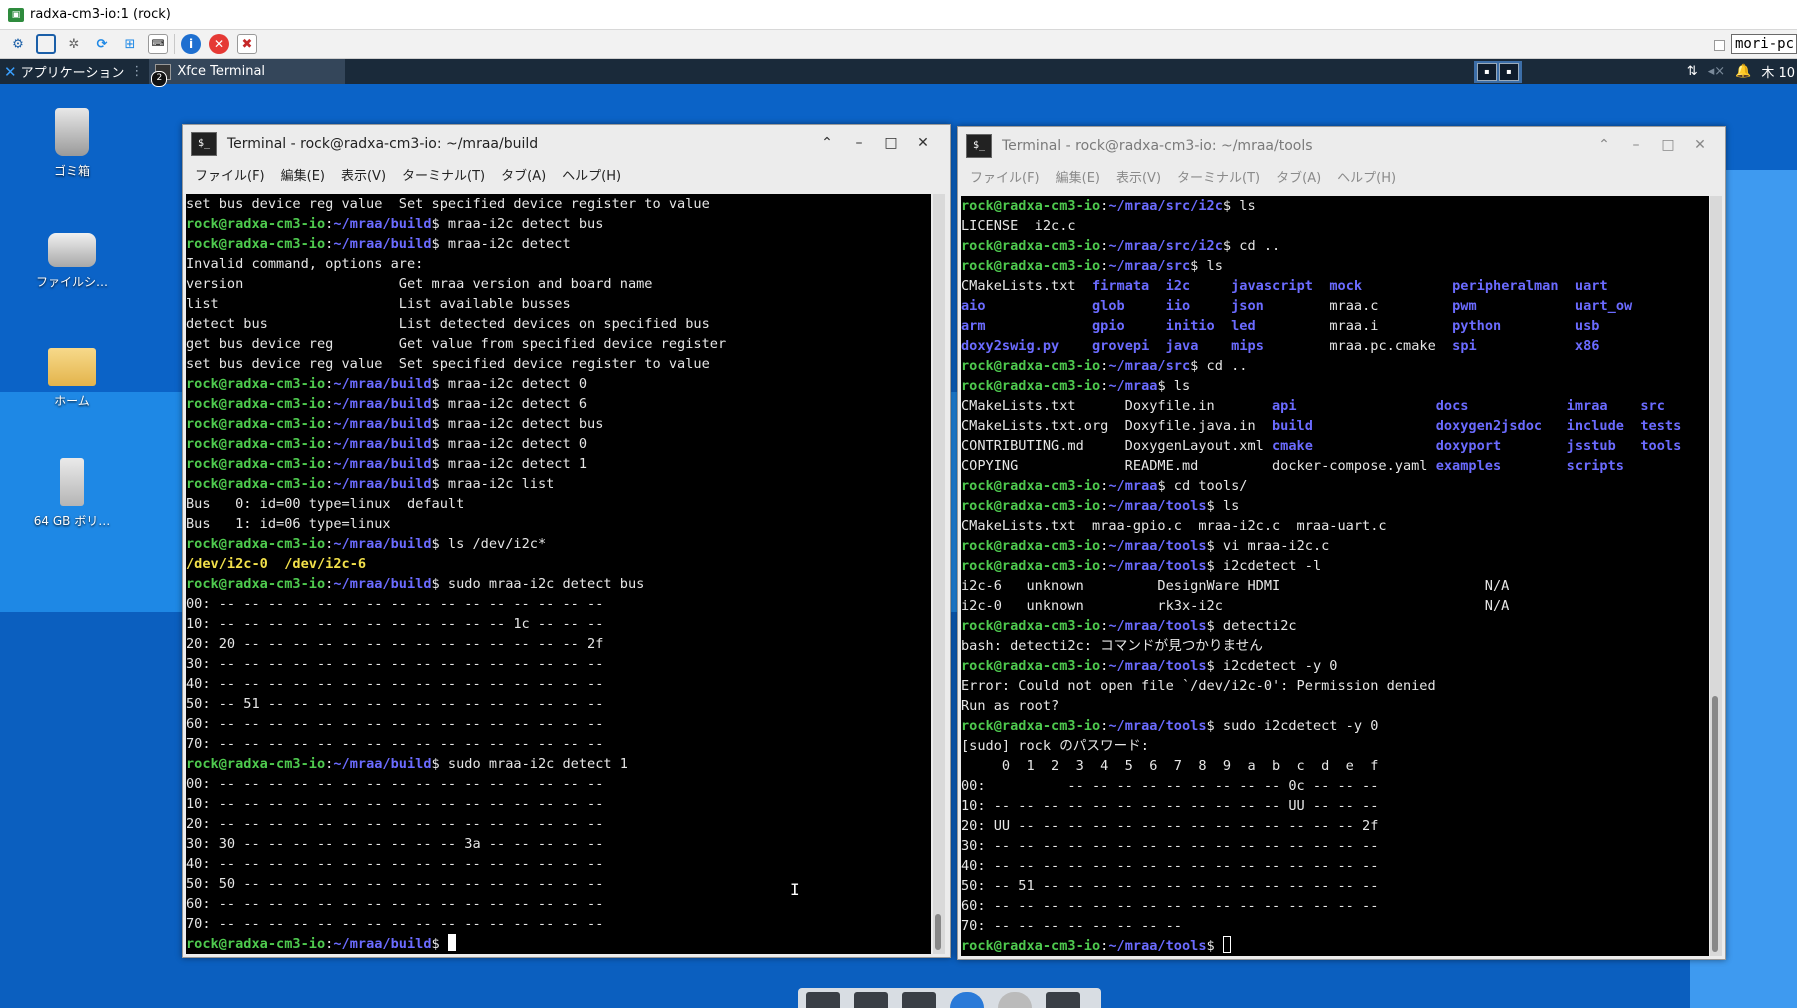 This screenshot has width=1797, height=1008. What do you see at coordinates (1010, 346) in the screenshot?
I see `prompt-path: doxy2swig.py` at bounding box center [1010, 346].